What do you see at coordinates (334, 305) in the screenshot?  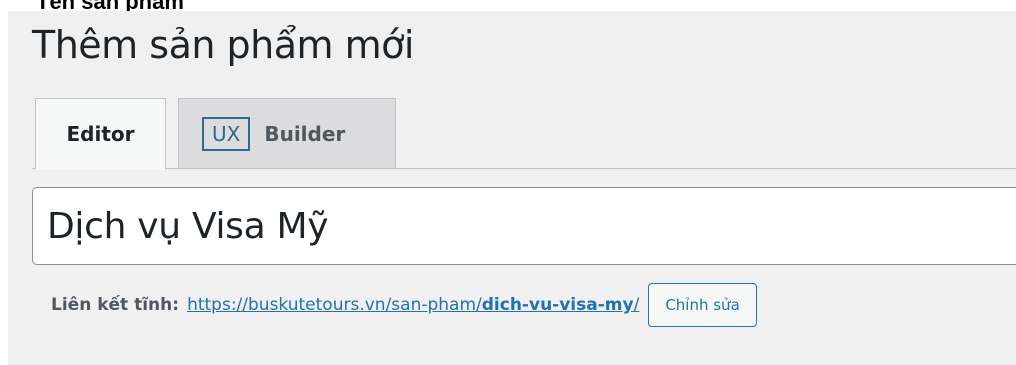 I see `permalink-base-url: https://buskutetours.vn/san-pham/` at bounding box center [334, 305].